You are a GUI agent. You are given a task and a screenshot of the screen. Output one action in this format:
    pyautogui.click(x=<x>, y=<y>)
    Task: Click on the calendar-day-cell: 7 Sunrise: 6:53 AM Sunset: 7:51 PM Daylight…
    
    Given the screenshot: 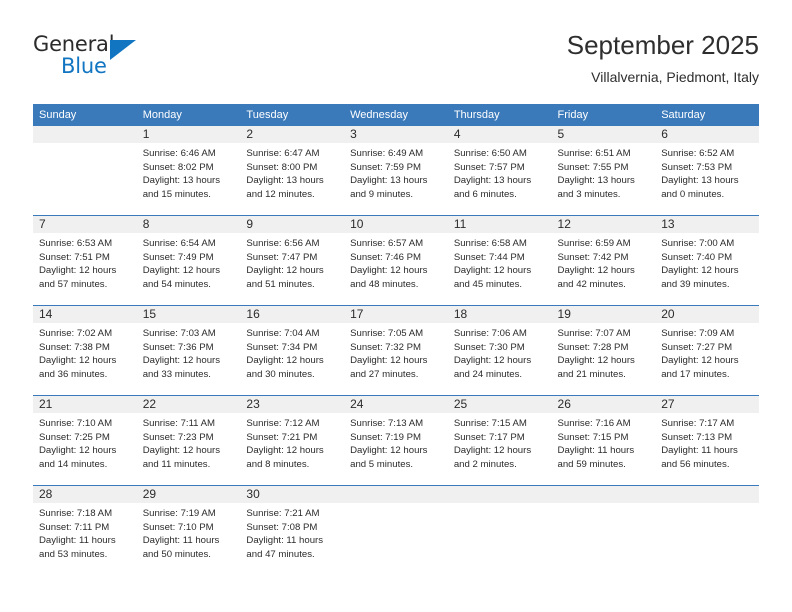 What is the action you would take?
    pyautogui.click(x=85, y=260)
    